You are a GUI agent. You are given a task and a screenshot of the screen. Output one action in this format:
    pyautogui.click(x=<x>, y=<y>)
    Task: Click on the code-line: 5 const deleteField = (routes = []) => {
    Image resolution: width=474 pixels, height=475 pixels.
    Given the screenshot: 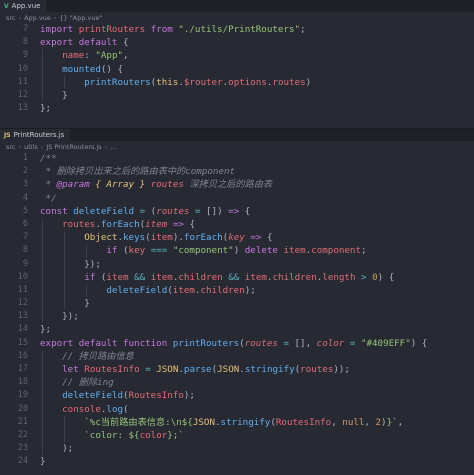 What is the action you would take?
    pyautogui.click(x=237, y=211)
    